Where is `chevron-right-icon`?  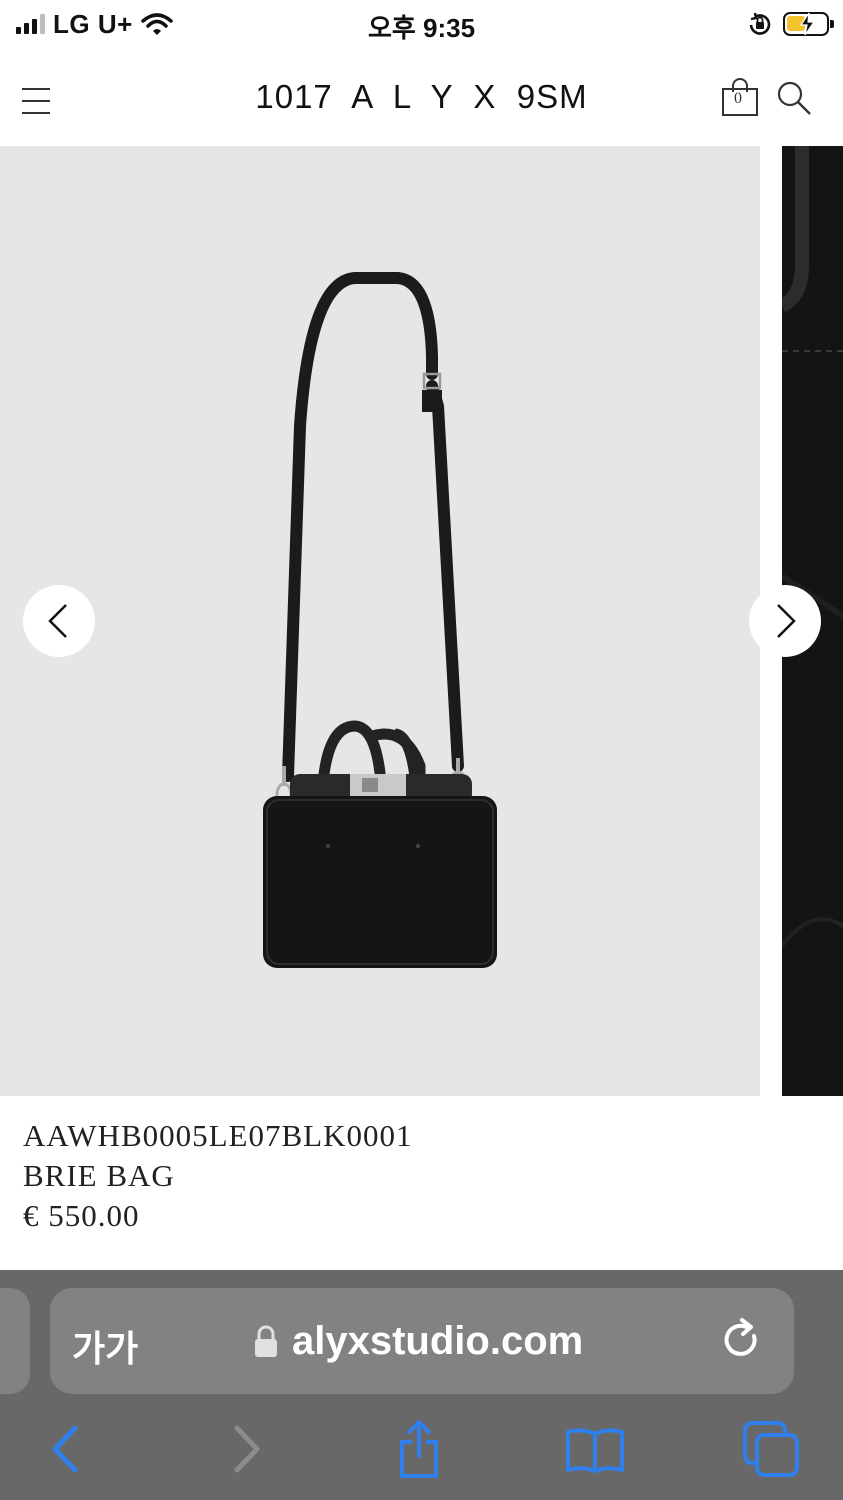 chevron-right-icon is located at coordinates (786, 621).